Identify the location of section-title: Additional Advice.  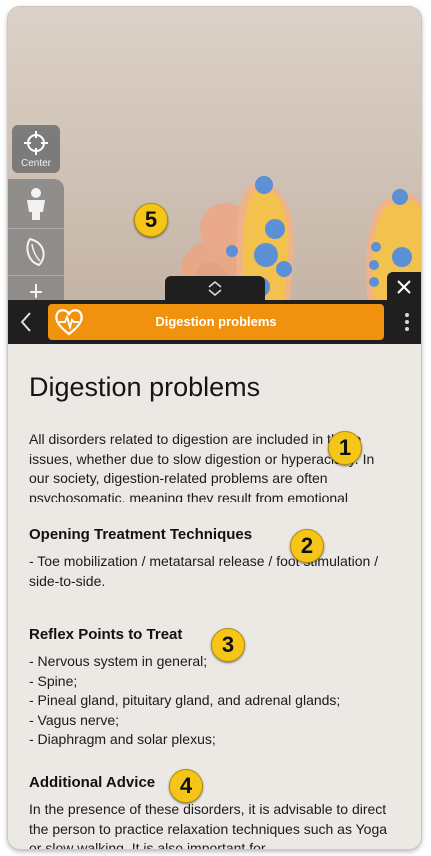
(92, 782).